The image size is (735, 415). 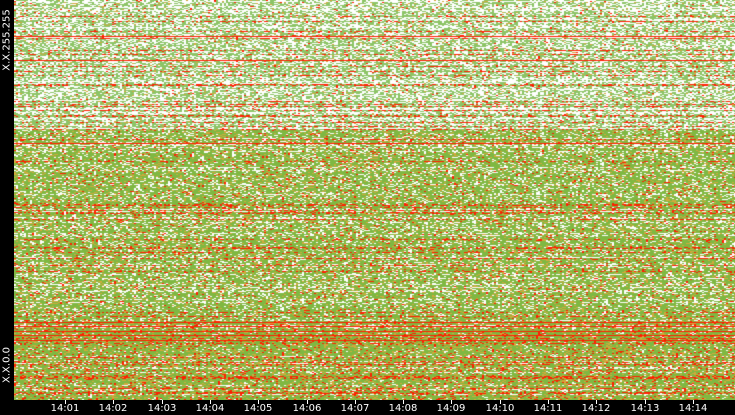 I want to click on x-tick-label: 14:09, so click(x=451, y=408).